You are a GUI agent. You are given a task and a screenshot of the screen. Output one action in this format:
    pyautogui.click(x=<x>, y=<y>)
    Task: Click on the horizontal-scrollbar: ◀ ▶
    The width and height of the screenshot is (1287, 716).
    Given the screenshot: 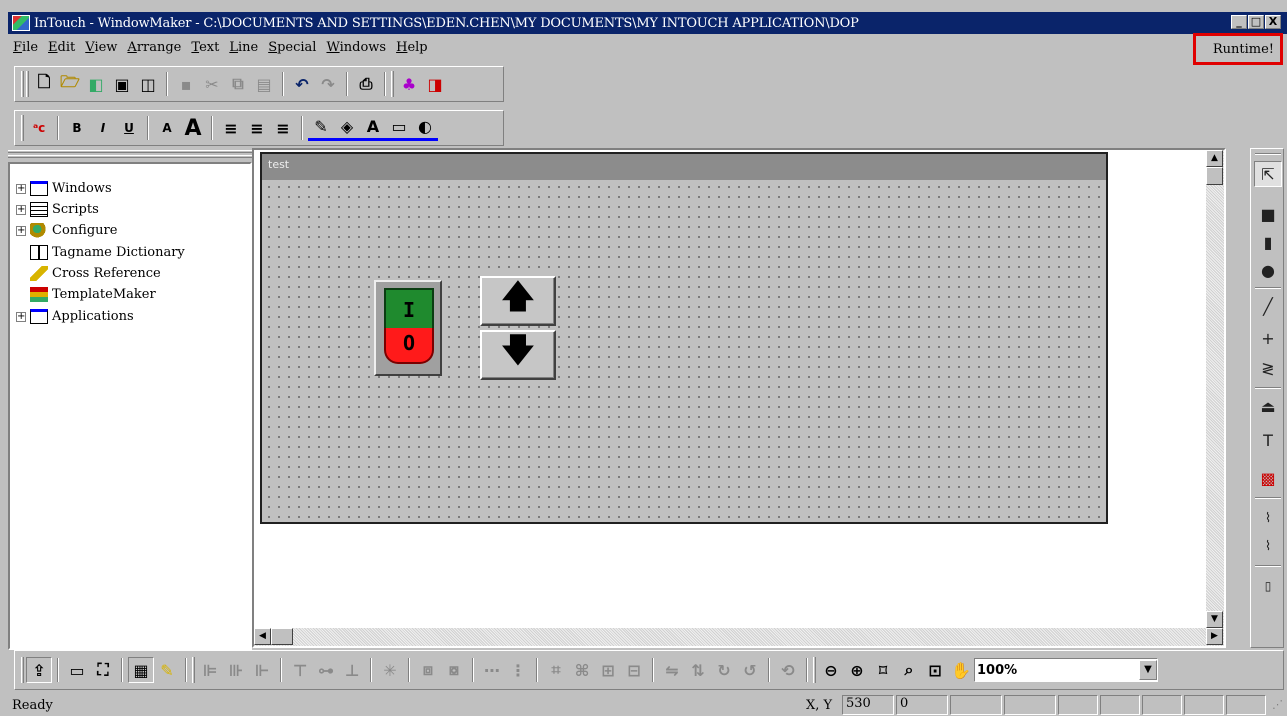 What is the action you would take?
    pyautogui.click(x=739, y=637)
    